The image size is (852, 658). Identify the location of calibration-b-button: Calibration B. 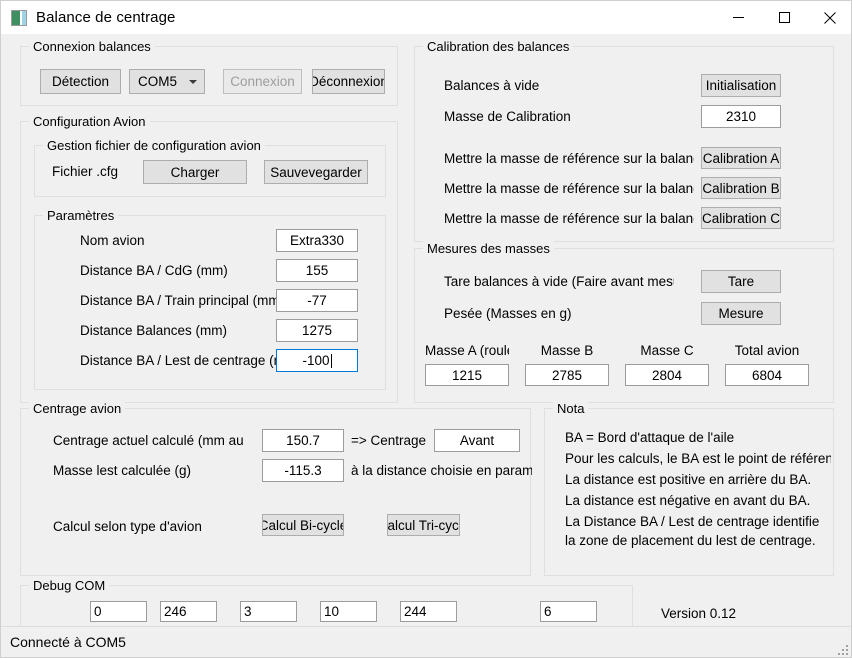
(741, 188).